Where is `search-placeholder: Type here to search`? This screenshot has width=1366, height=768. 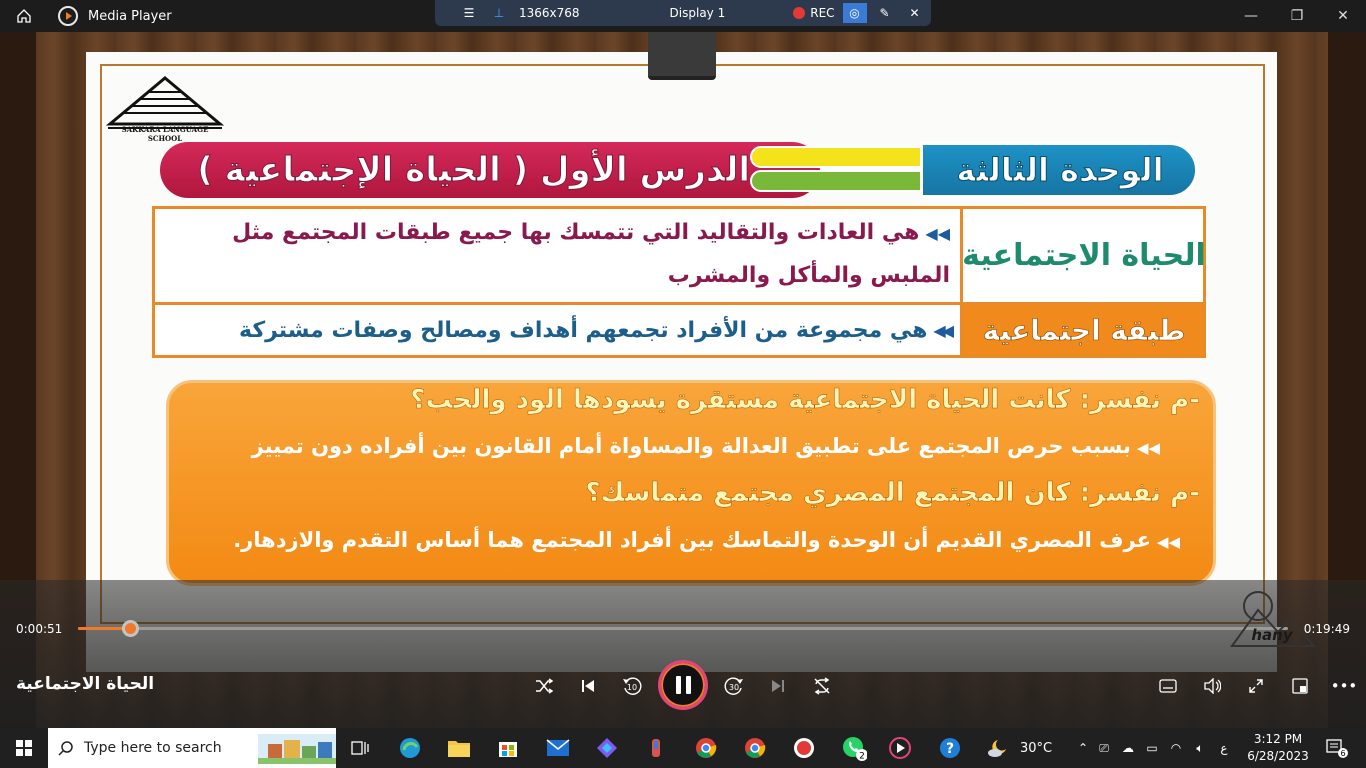 search-placeholder: Type here to search is located at coordinates (153, 748).